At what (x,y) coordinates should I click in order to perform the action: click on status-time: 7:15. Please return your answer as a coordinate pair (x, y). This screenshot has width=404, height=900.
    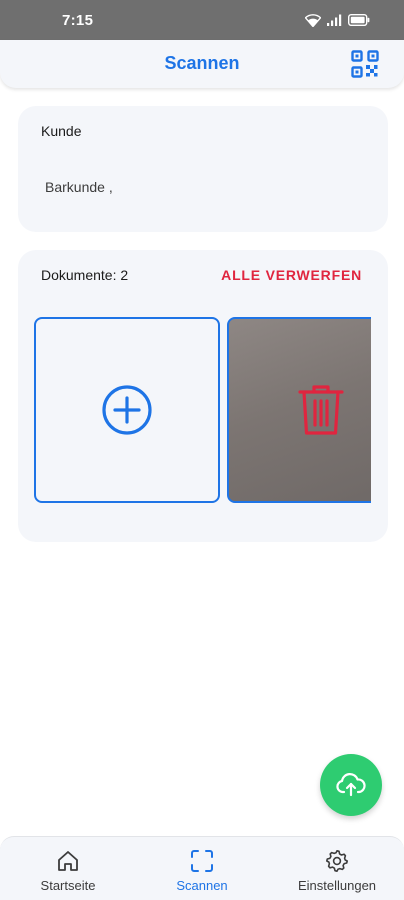
    Looking at the image, I should click on (78, 20).